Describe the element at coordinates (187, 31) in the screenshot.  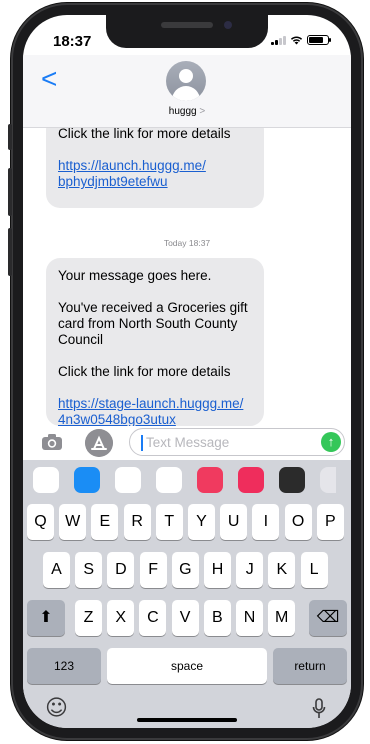
I see `notch` at that location.